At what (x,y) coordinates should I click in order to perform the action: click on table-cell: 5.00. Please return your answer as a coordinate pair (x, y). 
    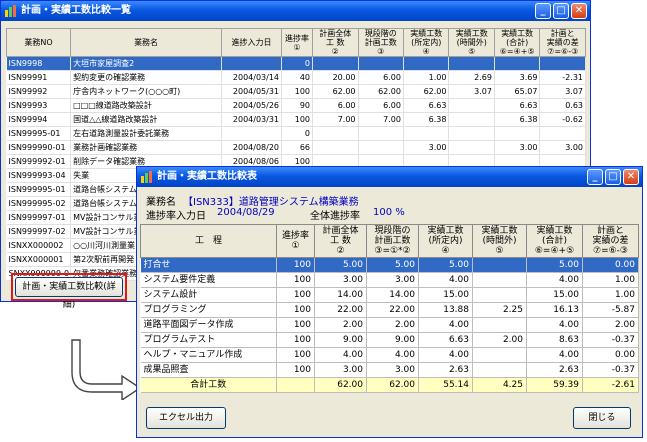
    Looking at the image, I should click on (554, 265).